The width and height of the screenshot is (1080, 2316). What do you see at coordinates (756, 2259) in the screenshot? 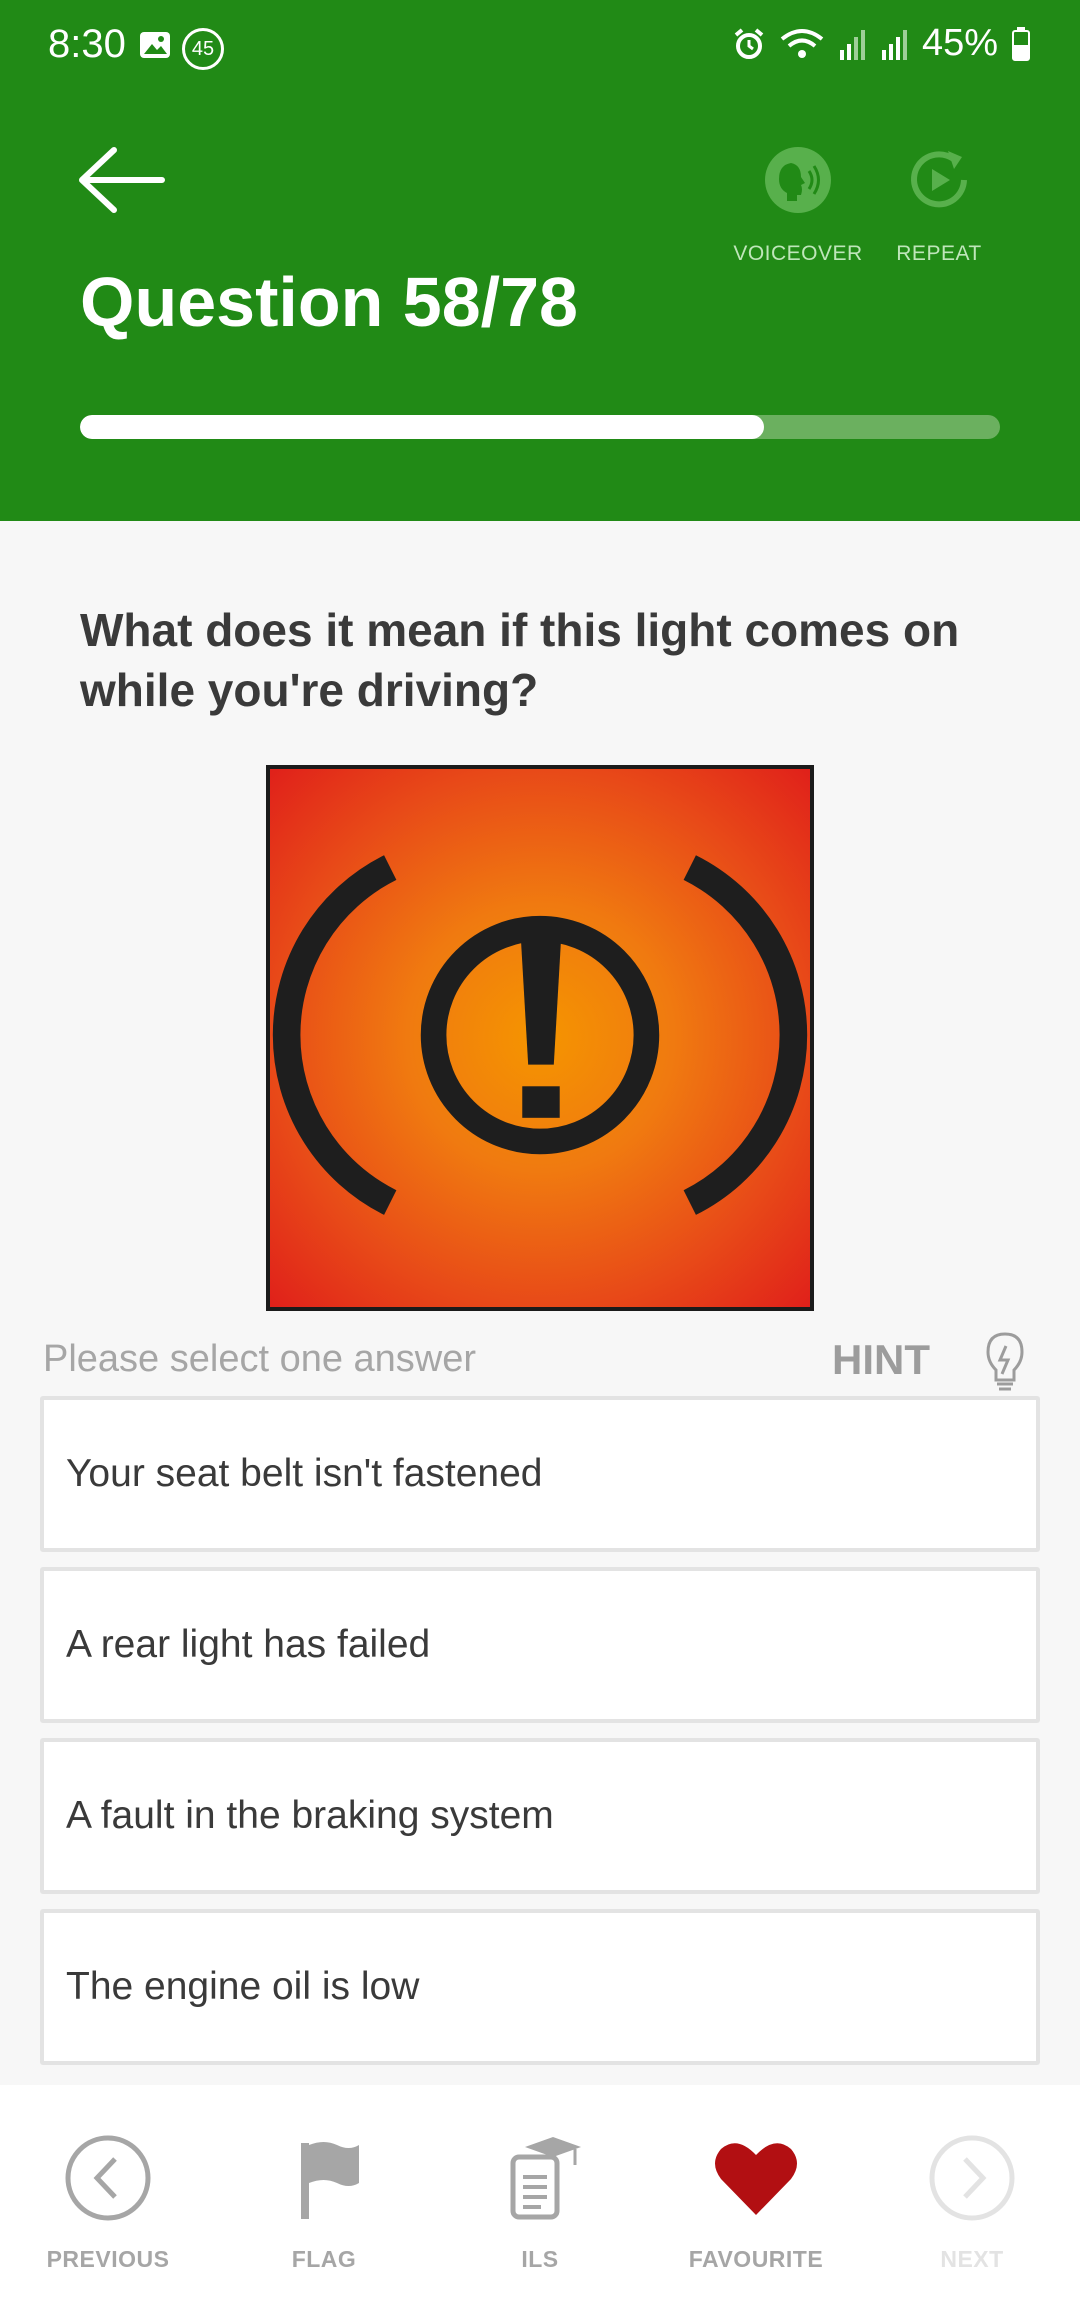
I see `favourite-label: FAVOURITE` at bounding box center [756, 2259].